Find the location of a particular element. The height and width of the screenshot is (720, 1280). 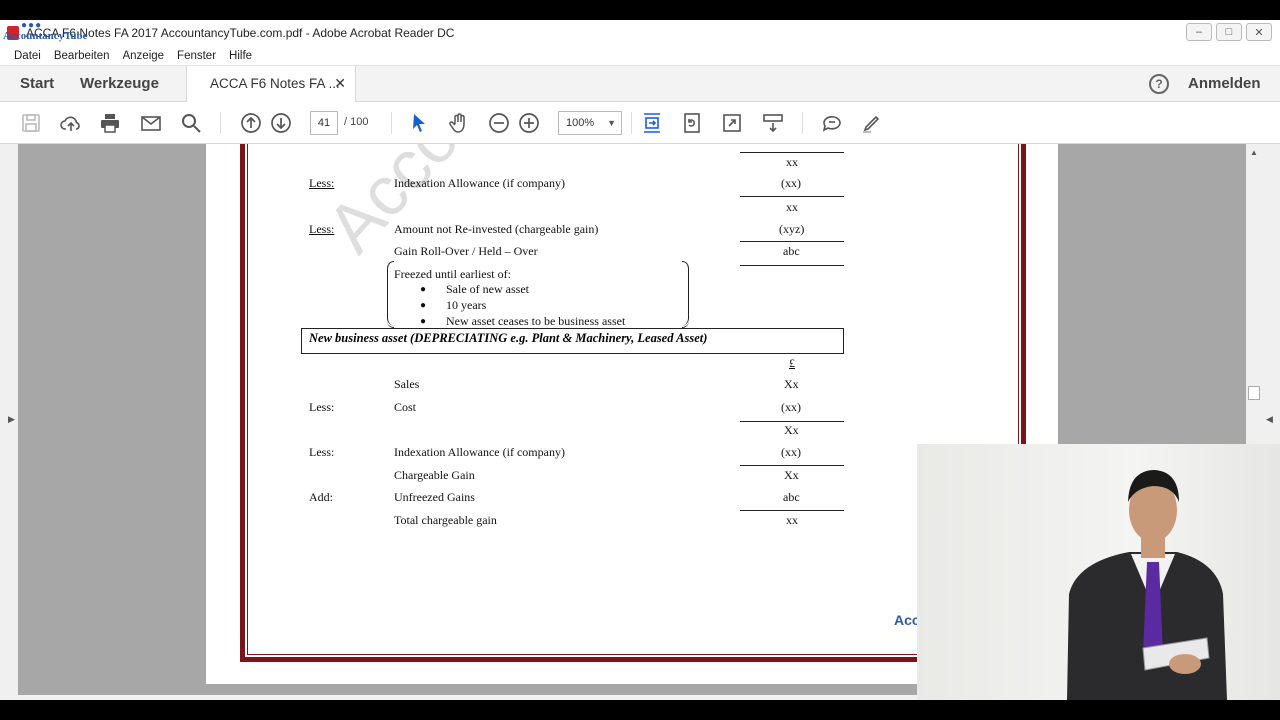

currency-symbol: £ is located at coordinates (792, 363).